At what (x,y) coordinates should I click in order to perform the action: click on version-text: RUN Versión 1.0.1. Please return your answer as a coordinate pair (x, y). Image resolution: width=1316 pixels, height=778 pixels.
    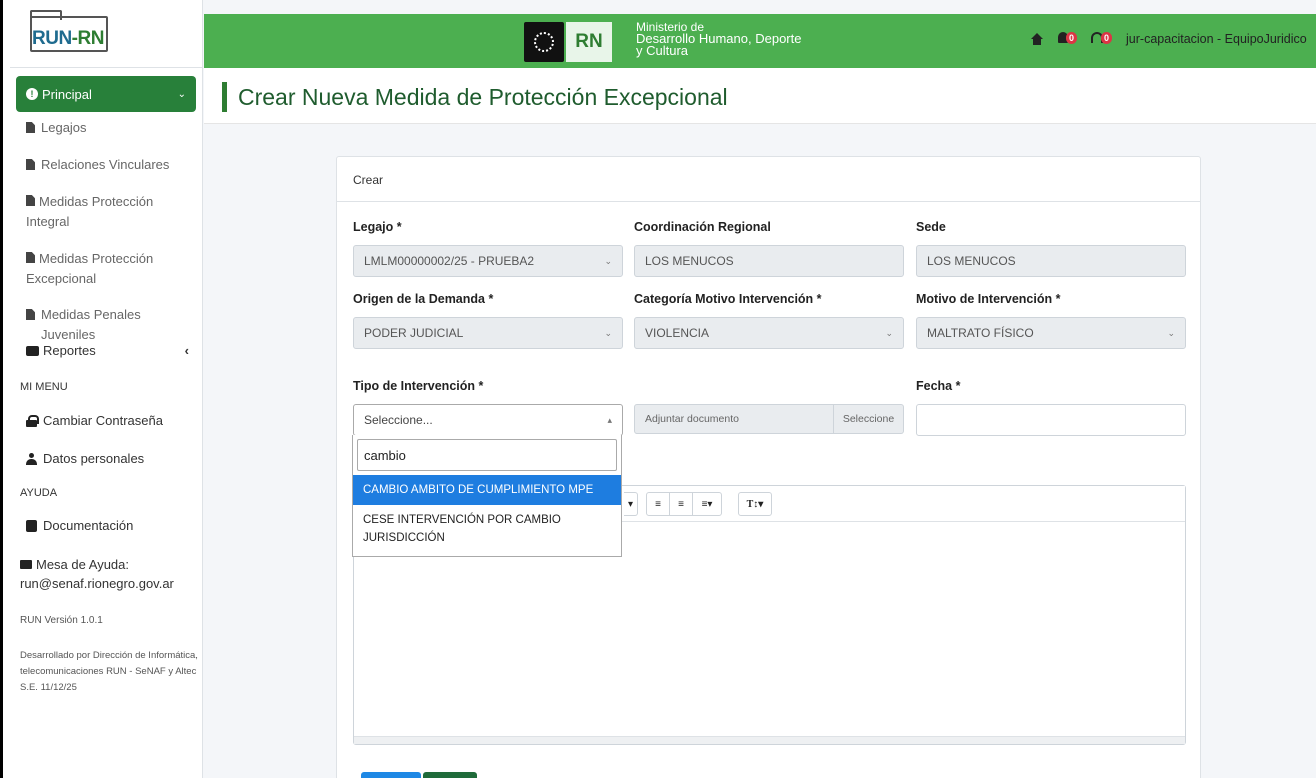
    Looking at the image, I should click on (61, 620).